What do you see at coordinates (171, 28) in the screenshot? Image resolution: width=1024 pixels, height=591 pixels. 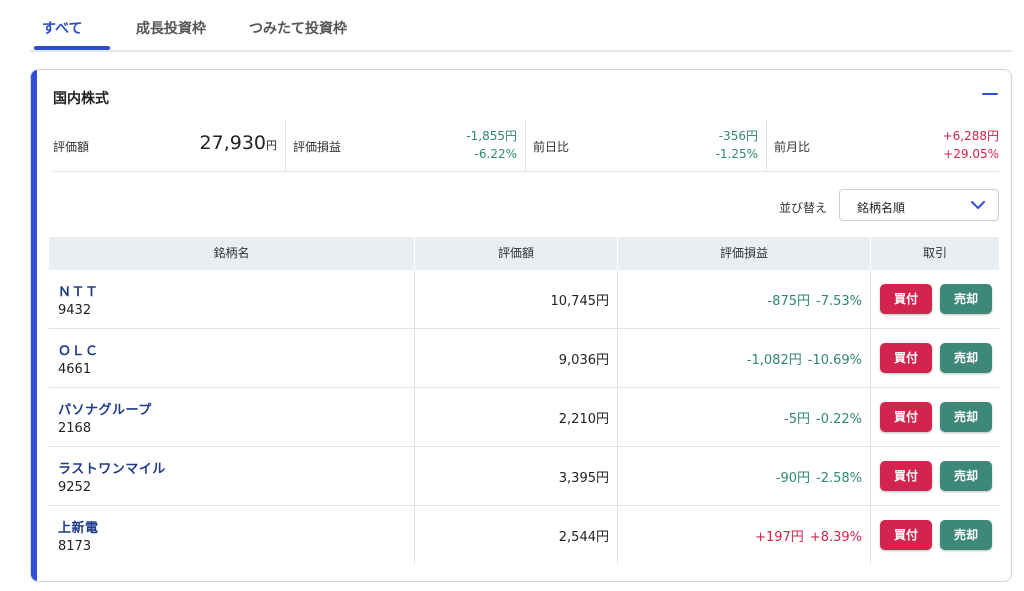 I see `tab-growth-investment: 成長投資枠` at bounding box center [171, 28].